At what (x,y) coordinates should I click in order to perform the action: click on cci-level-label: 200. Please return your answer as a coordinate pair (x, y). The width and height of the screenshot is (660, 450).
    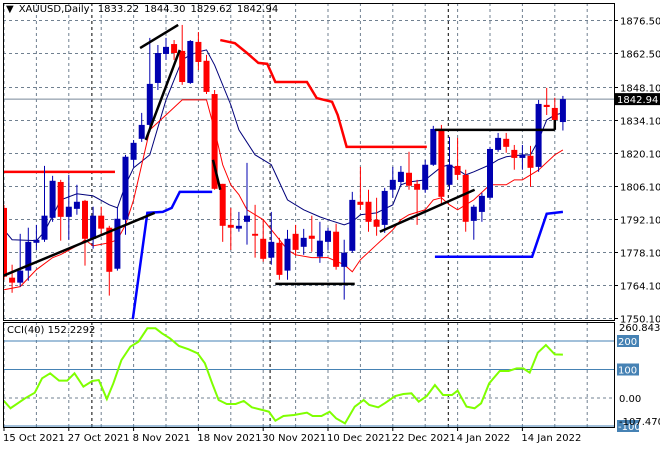
    Looking at the image, I should click on (627, 342).